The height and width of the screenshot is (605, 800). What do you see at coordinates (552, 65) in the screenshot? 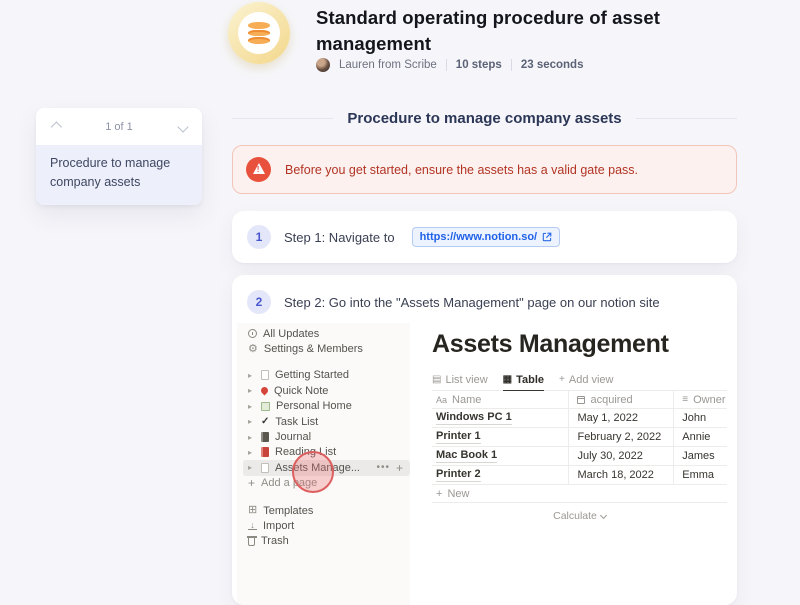
I see `duration: 23 seconds` at bounding box center [552, 65].